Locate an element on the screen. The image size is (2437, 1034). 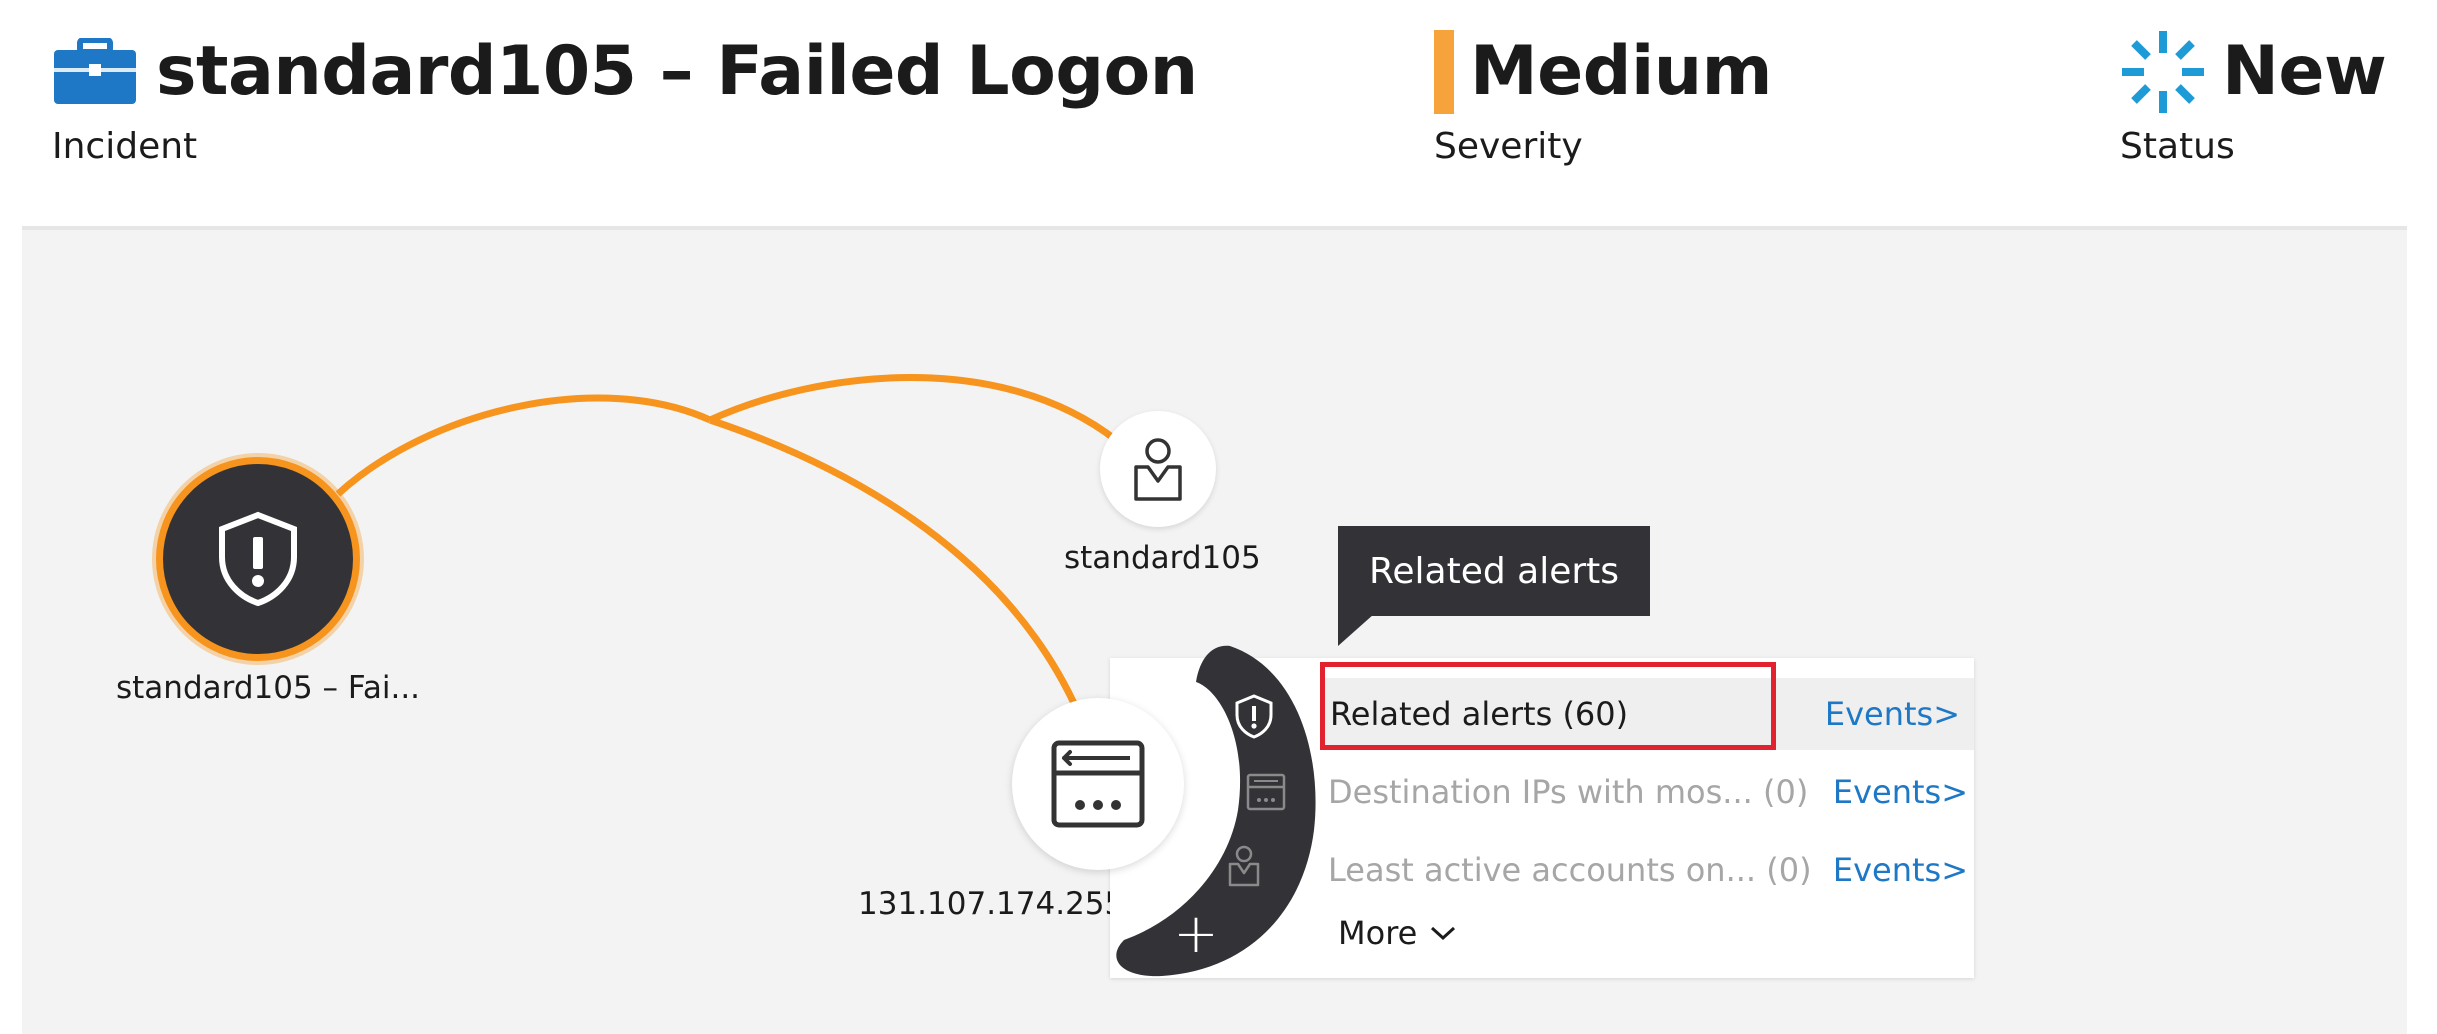
menu-item-destination-ips: Destination IPs with mos... (0) Events> is located at coordinates (1648, 792).